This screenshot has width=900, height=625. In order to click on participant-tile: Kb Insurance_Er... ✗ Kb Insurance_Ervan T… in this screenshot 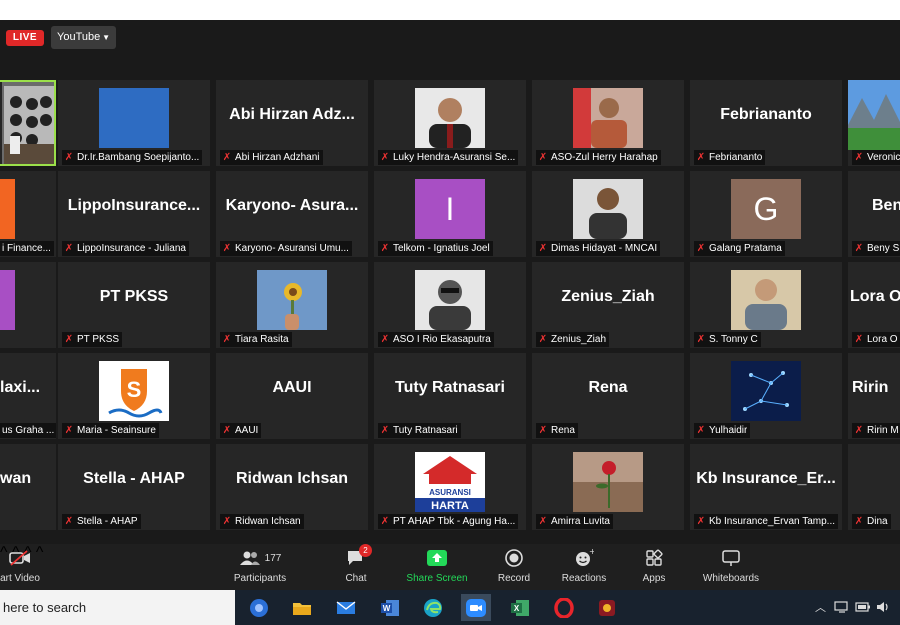, I will do `click(766, 487)`.